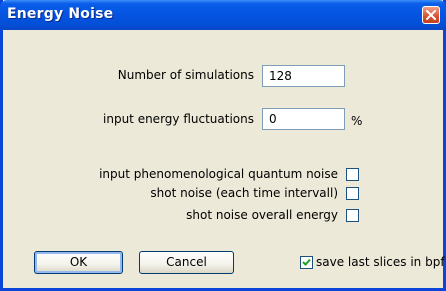 Image resolution: width=446 pixels, height=291 pixels. What do you see at coordinates (357, 121) in the screenshot?
I see `percent-unit-label: %` at bounding box center [357, 121].